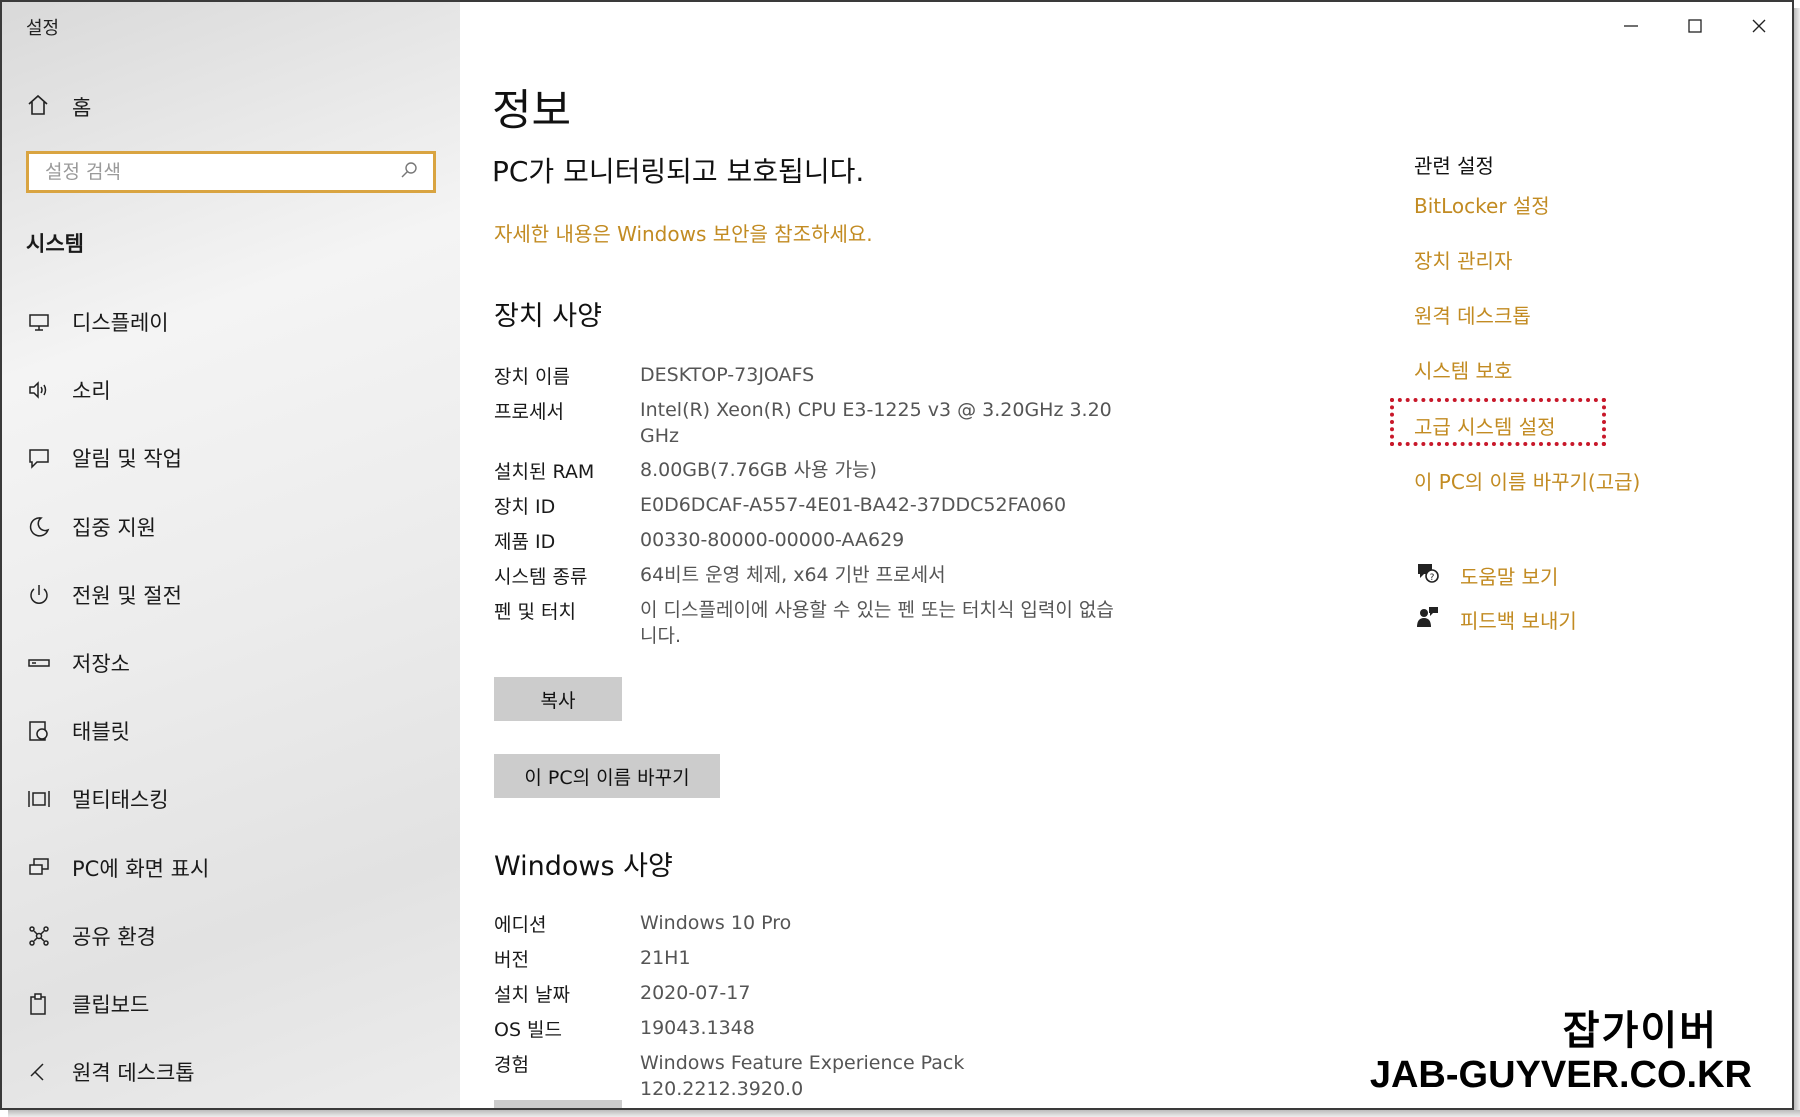 The width and height of the screenshot is (1800, 1117). Describe the element at coordinates (1427, 619) in the screenshot. I see `feedback-icon` at that location.